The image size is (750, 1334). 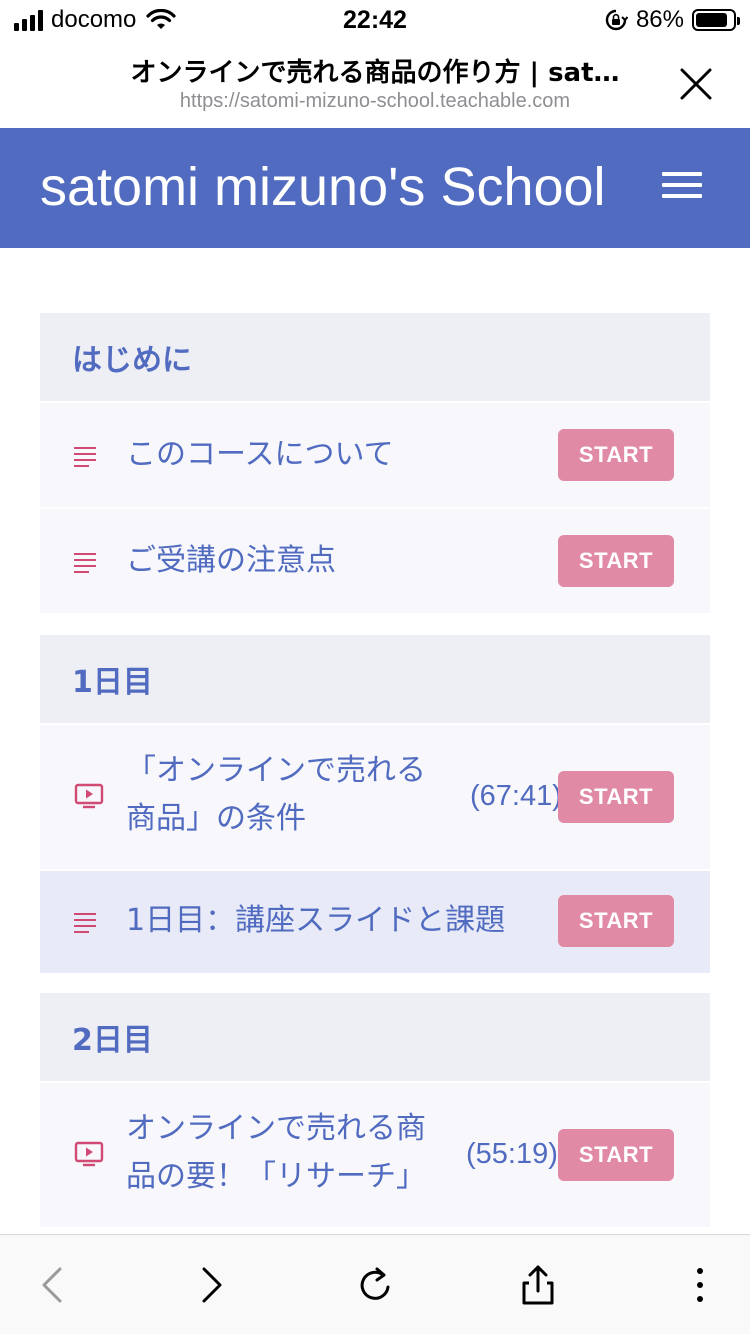 What do you see at coordinates (375, 679) in the screenshot?
I see `section-title: 1日目` at bounding box center [375, 679].